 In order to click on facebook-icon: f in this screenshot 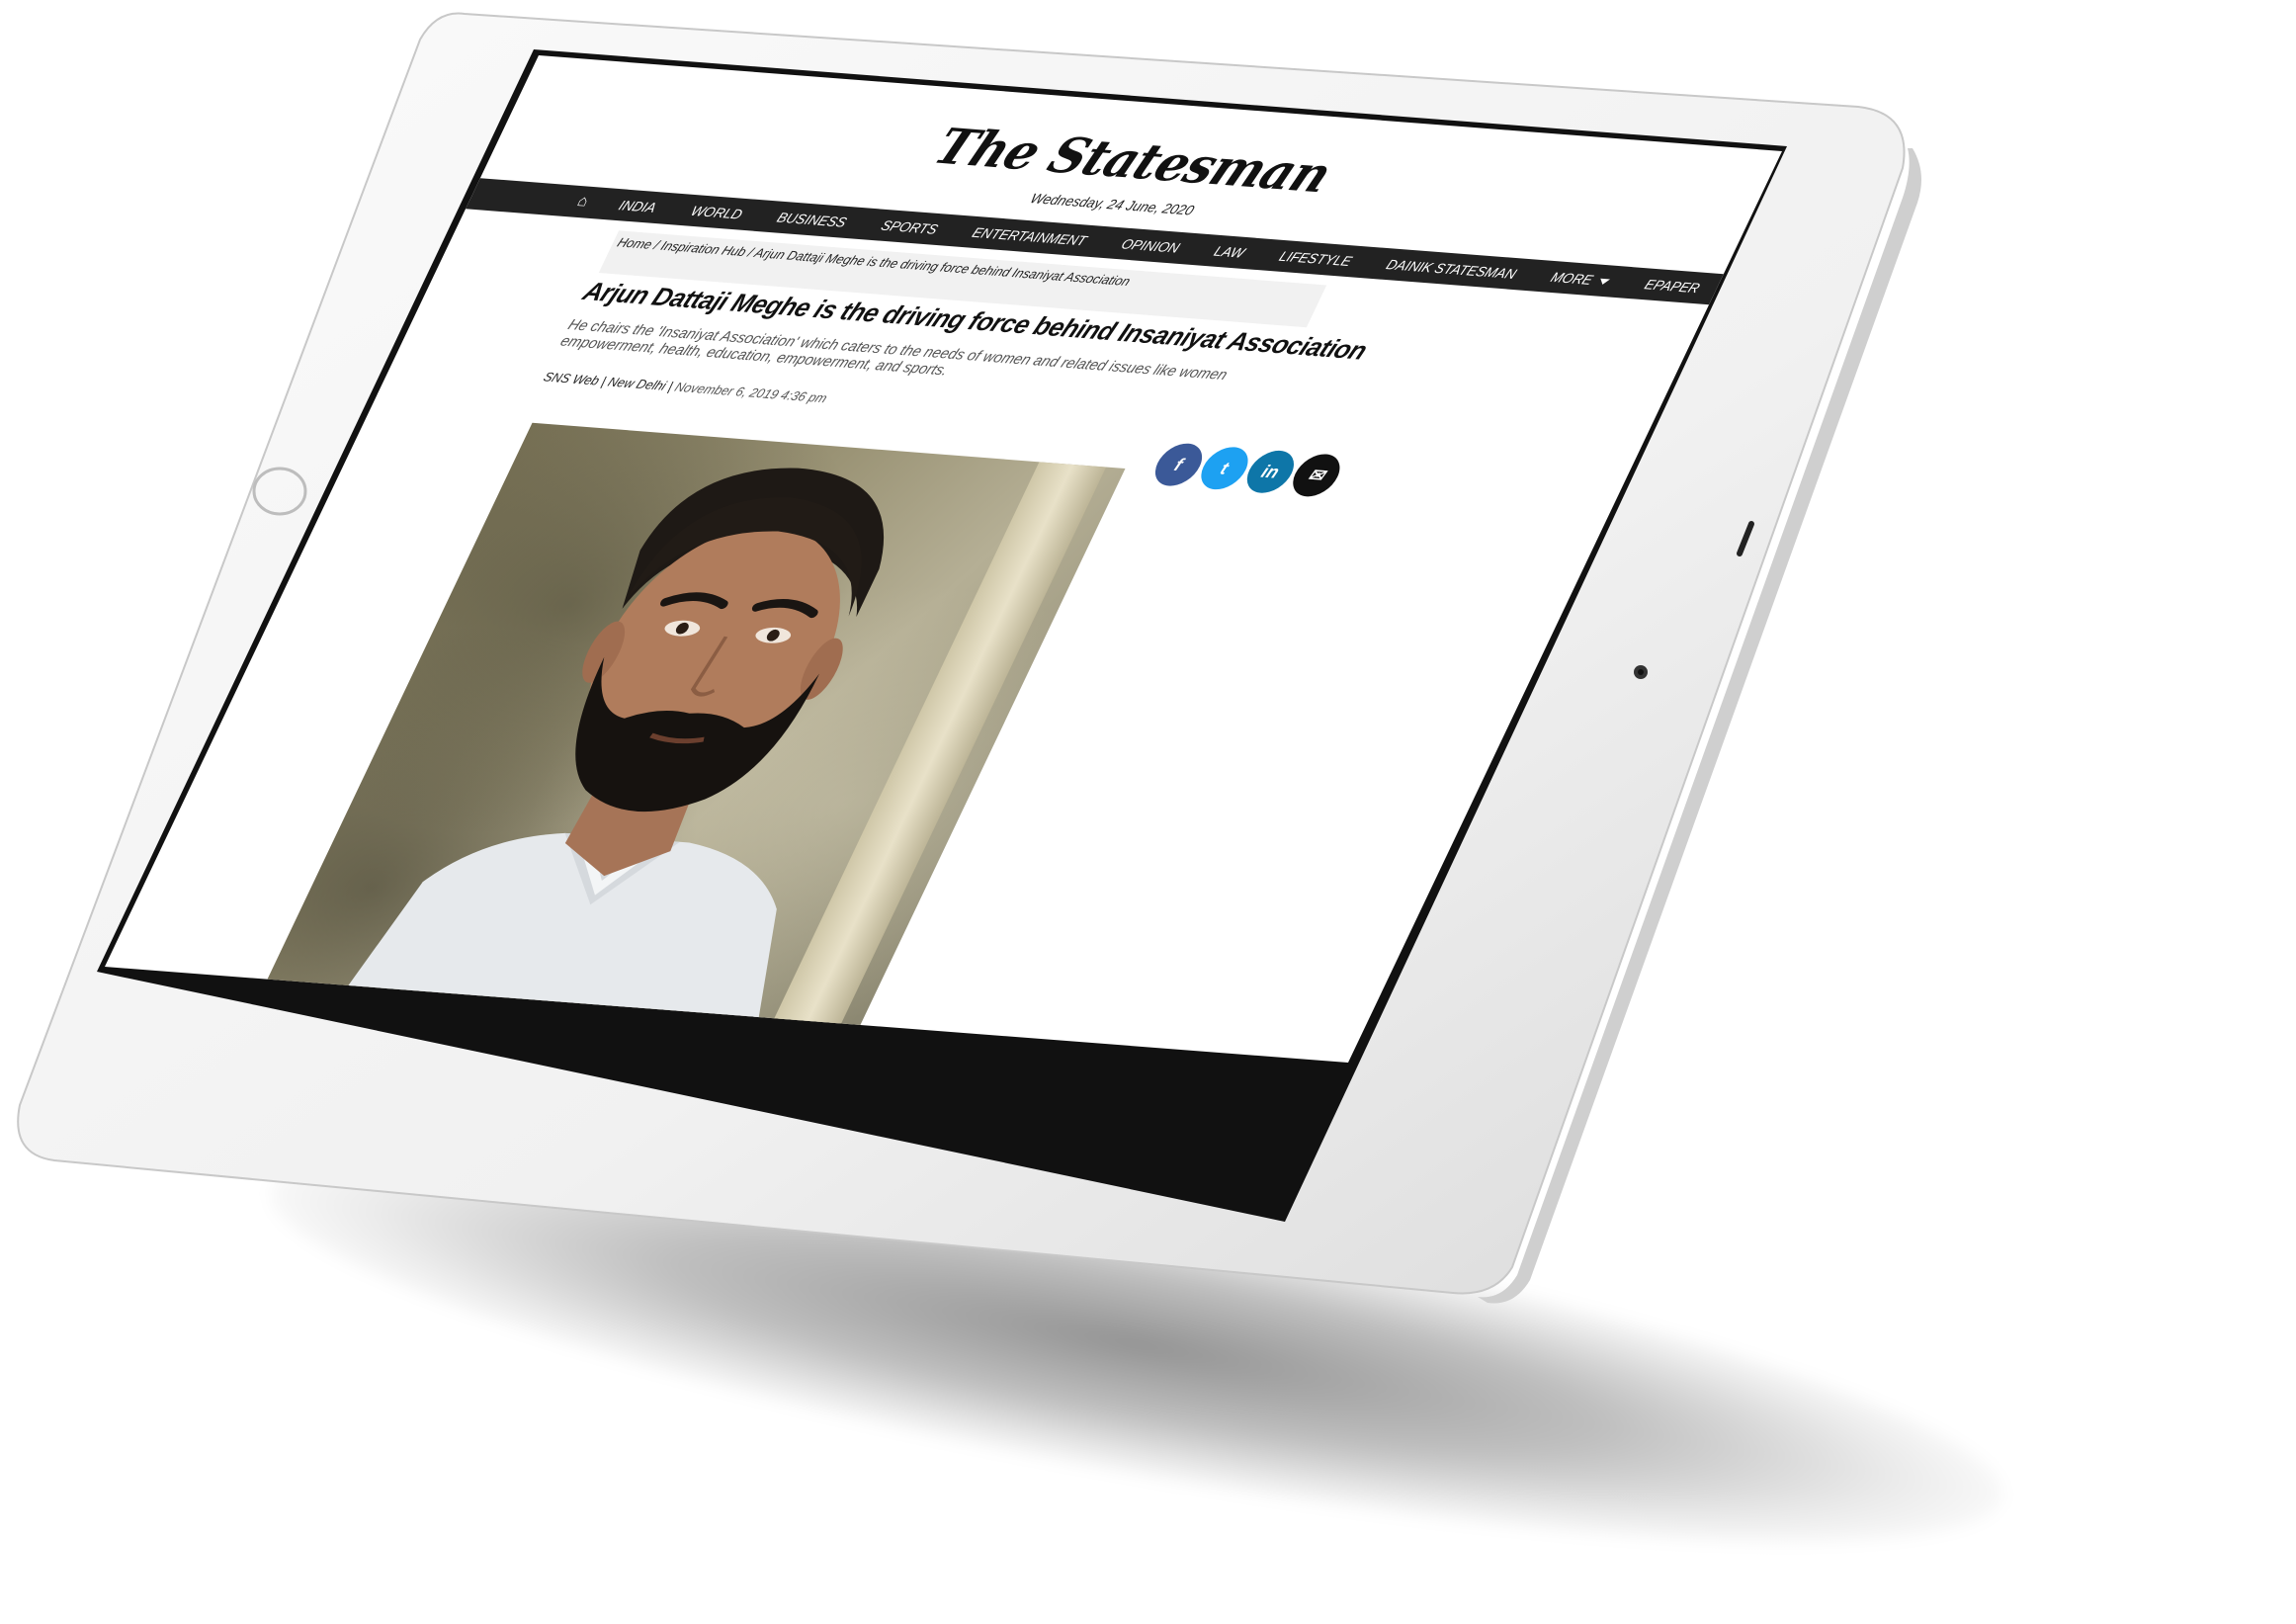, I will do `click(1179, 464)`.